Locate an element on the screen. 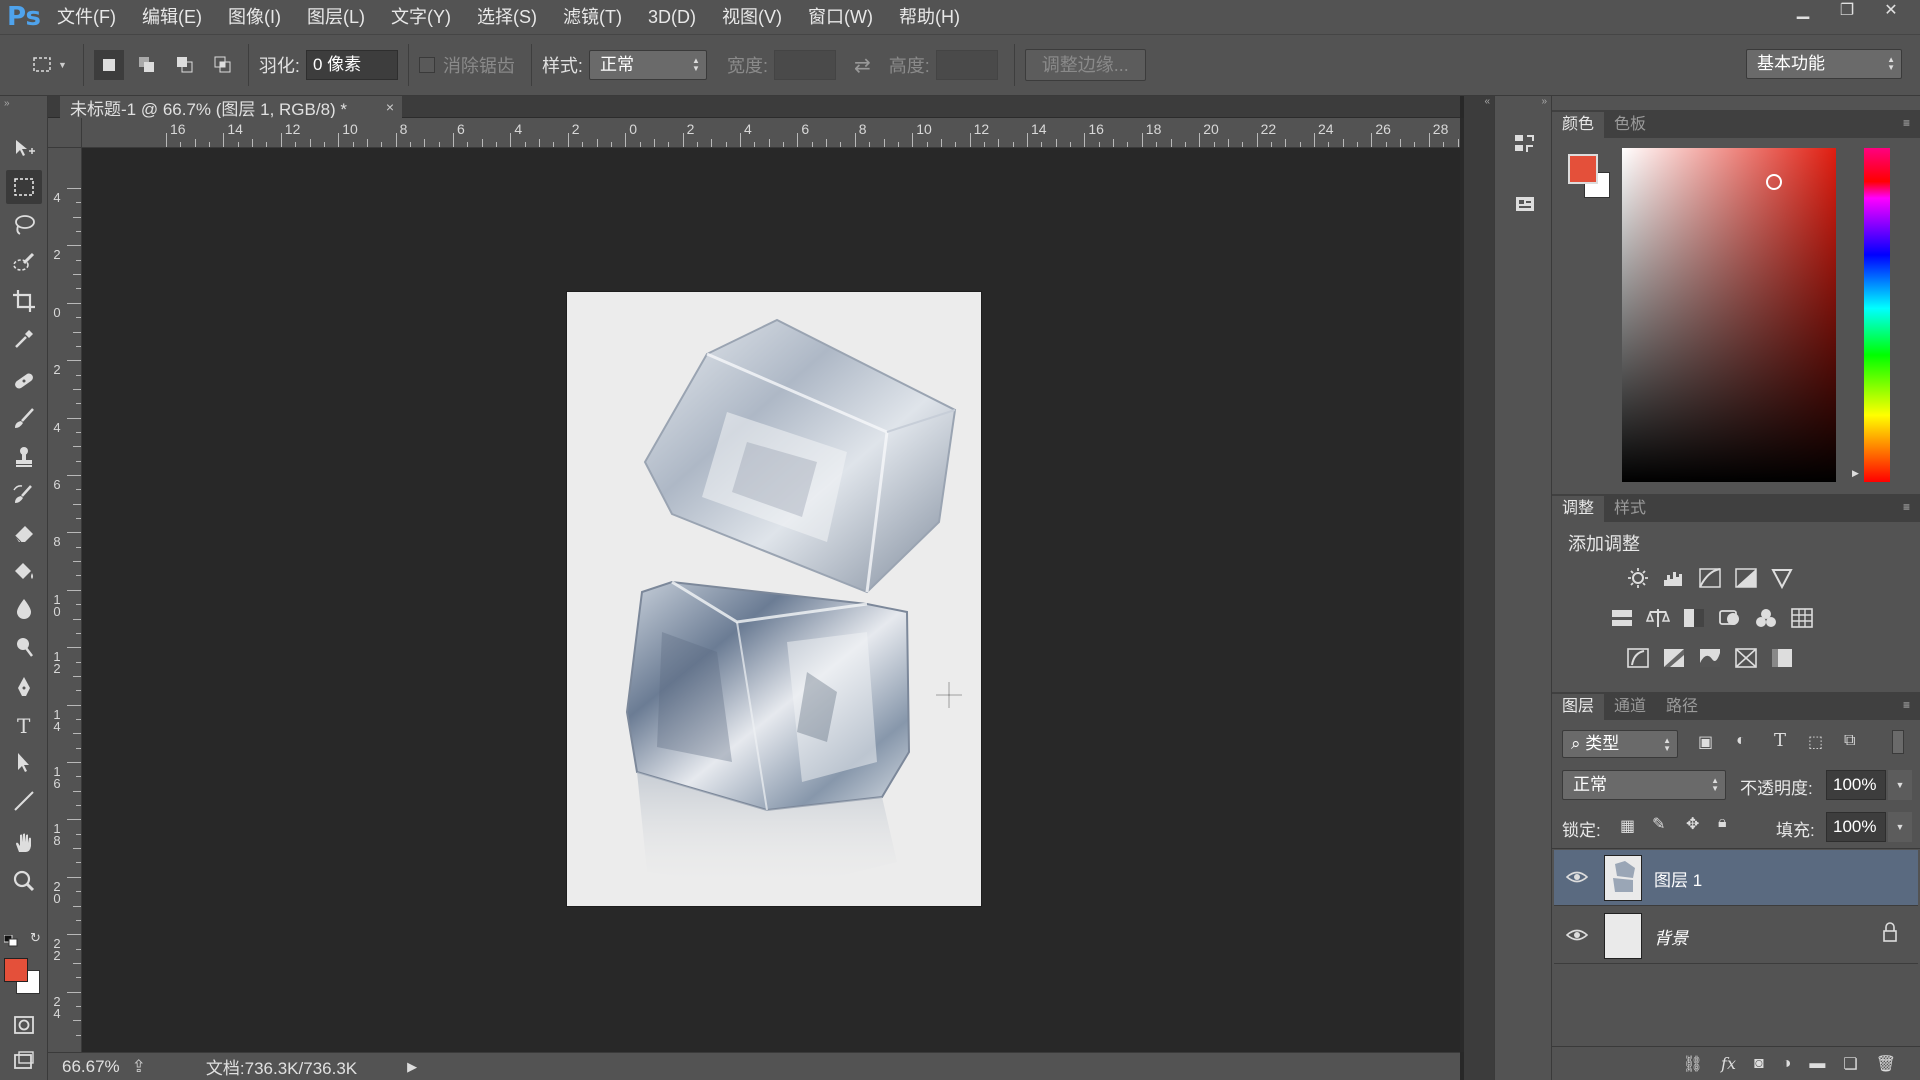 This screenshot has height=1080, width=1920. healing-brush-tool-icon is located at coordinates (24, 381).